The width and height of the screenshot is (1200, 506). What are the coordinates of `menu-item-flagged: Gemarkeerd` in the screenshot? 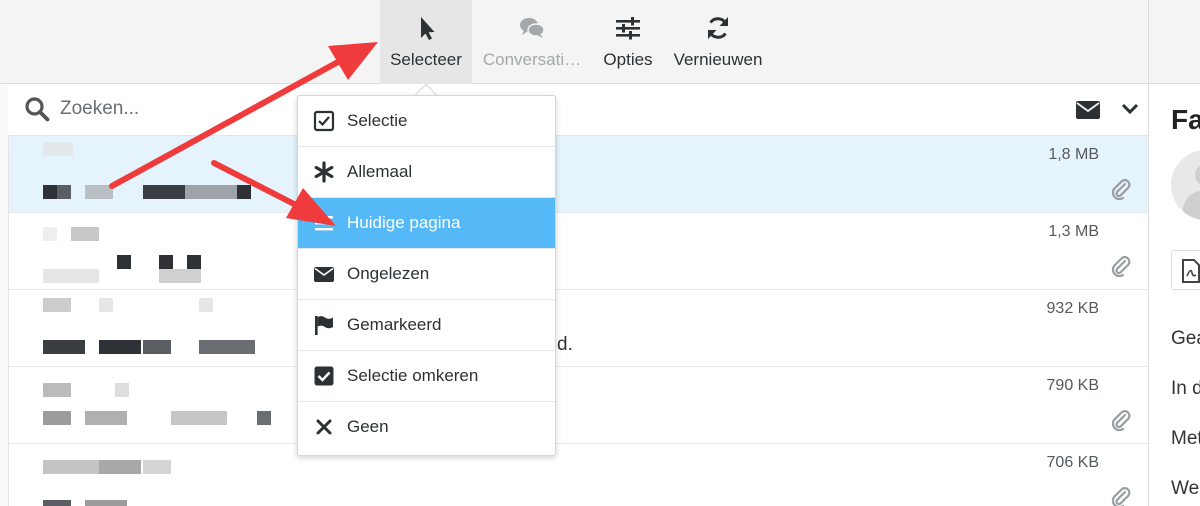 It's located at (426, 325).